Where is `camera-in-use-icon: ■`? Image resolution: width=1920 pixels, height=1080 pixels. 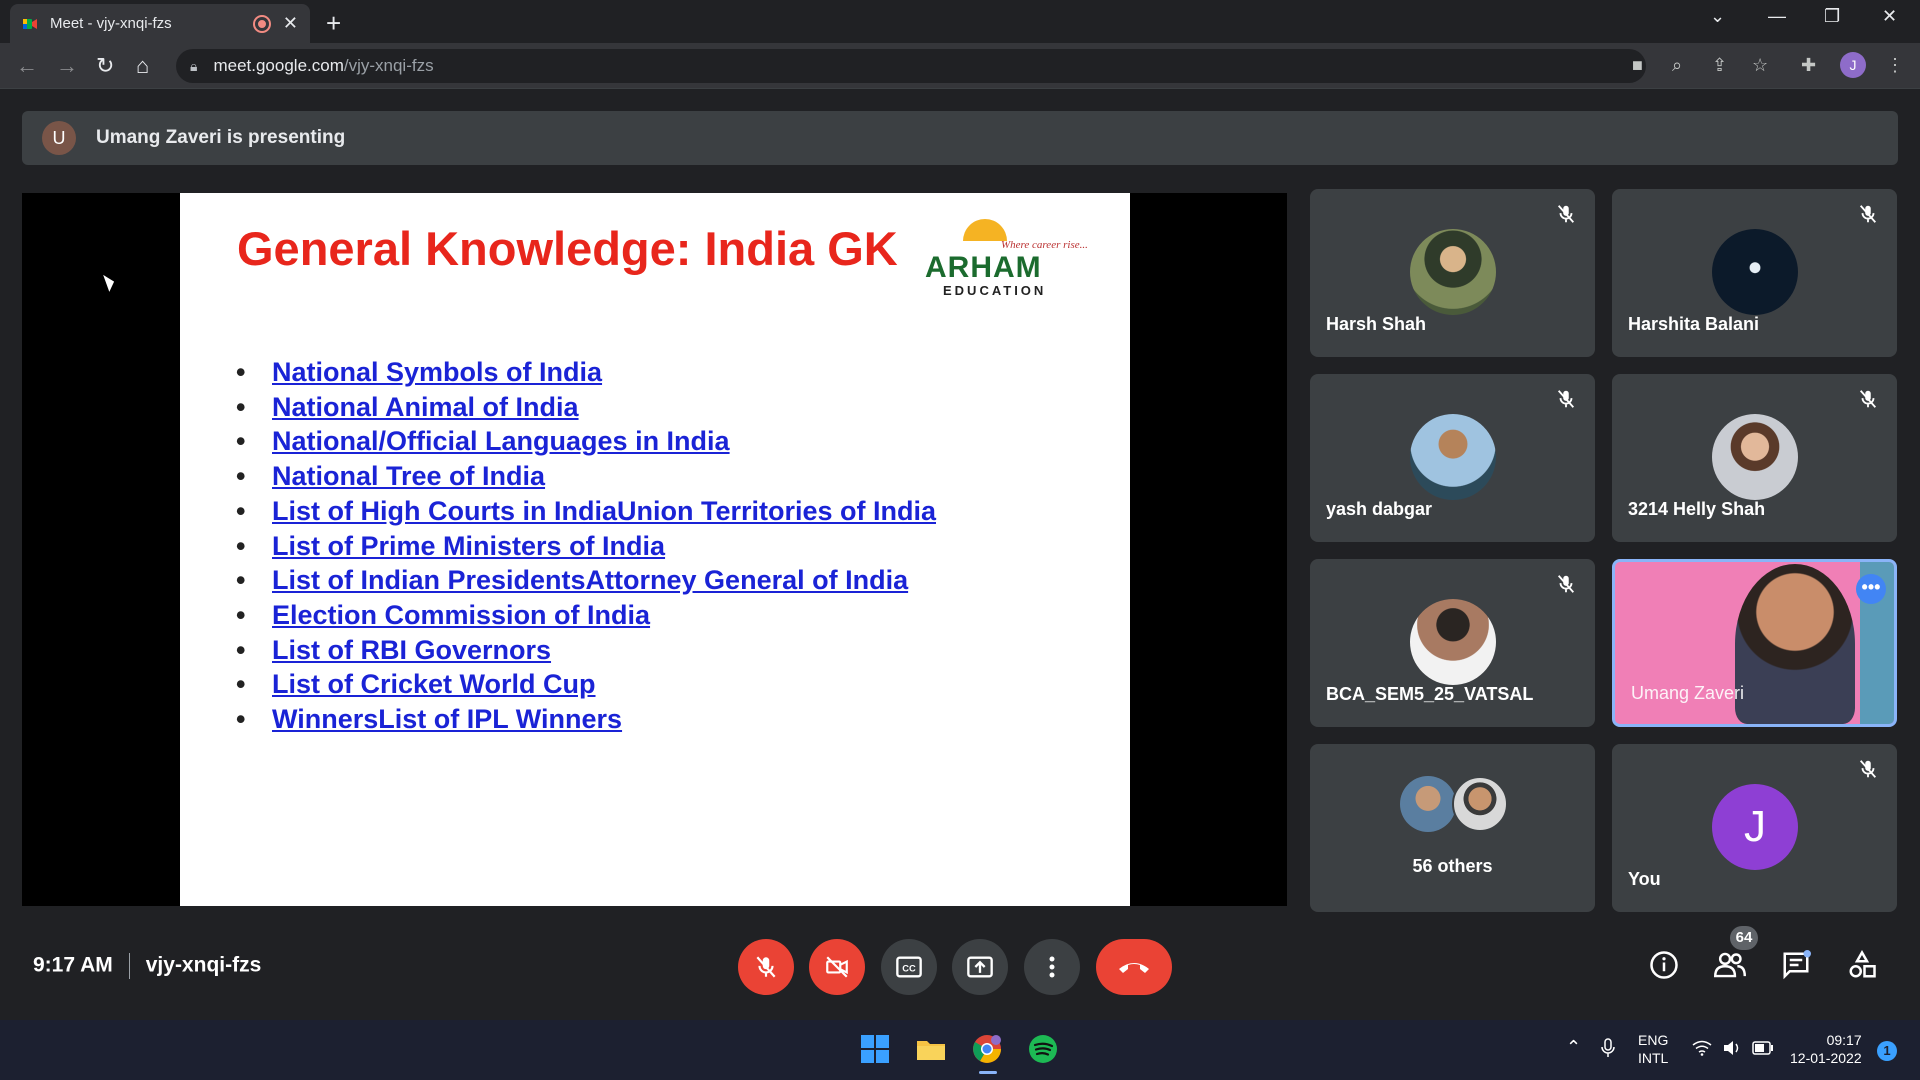 camera-in-use-icon: ■ is located at coordinates (1637, 65).